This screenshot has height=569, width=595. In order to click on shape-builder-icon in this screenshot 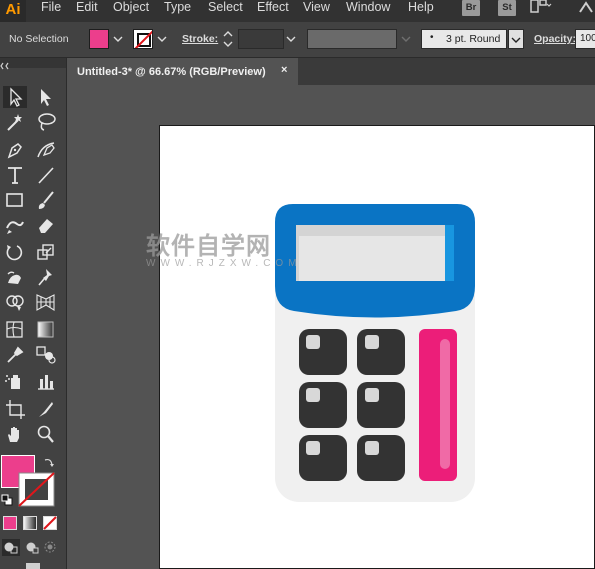, I will do `click(15, 303)`.